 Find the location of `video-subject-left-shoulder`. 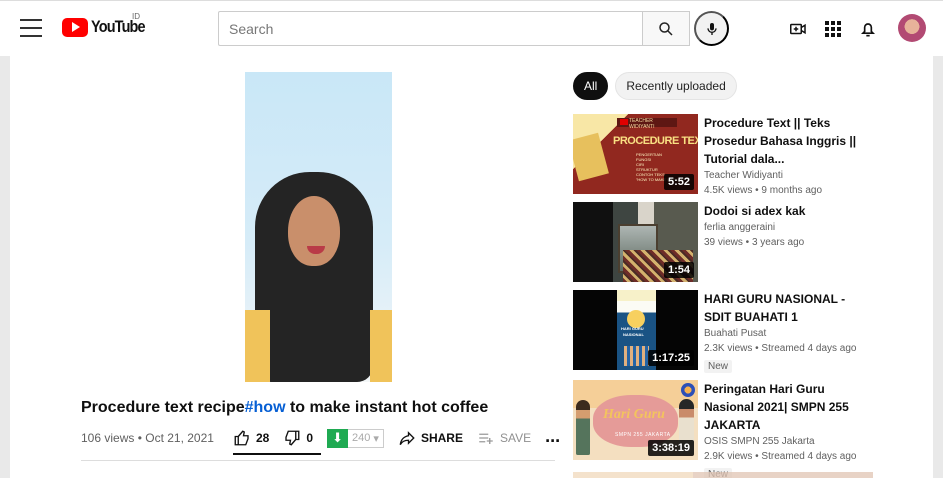

video-subject-left-shoulder is located at coordinates (257, 346).